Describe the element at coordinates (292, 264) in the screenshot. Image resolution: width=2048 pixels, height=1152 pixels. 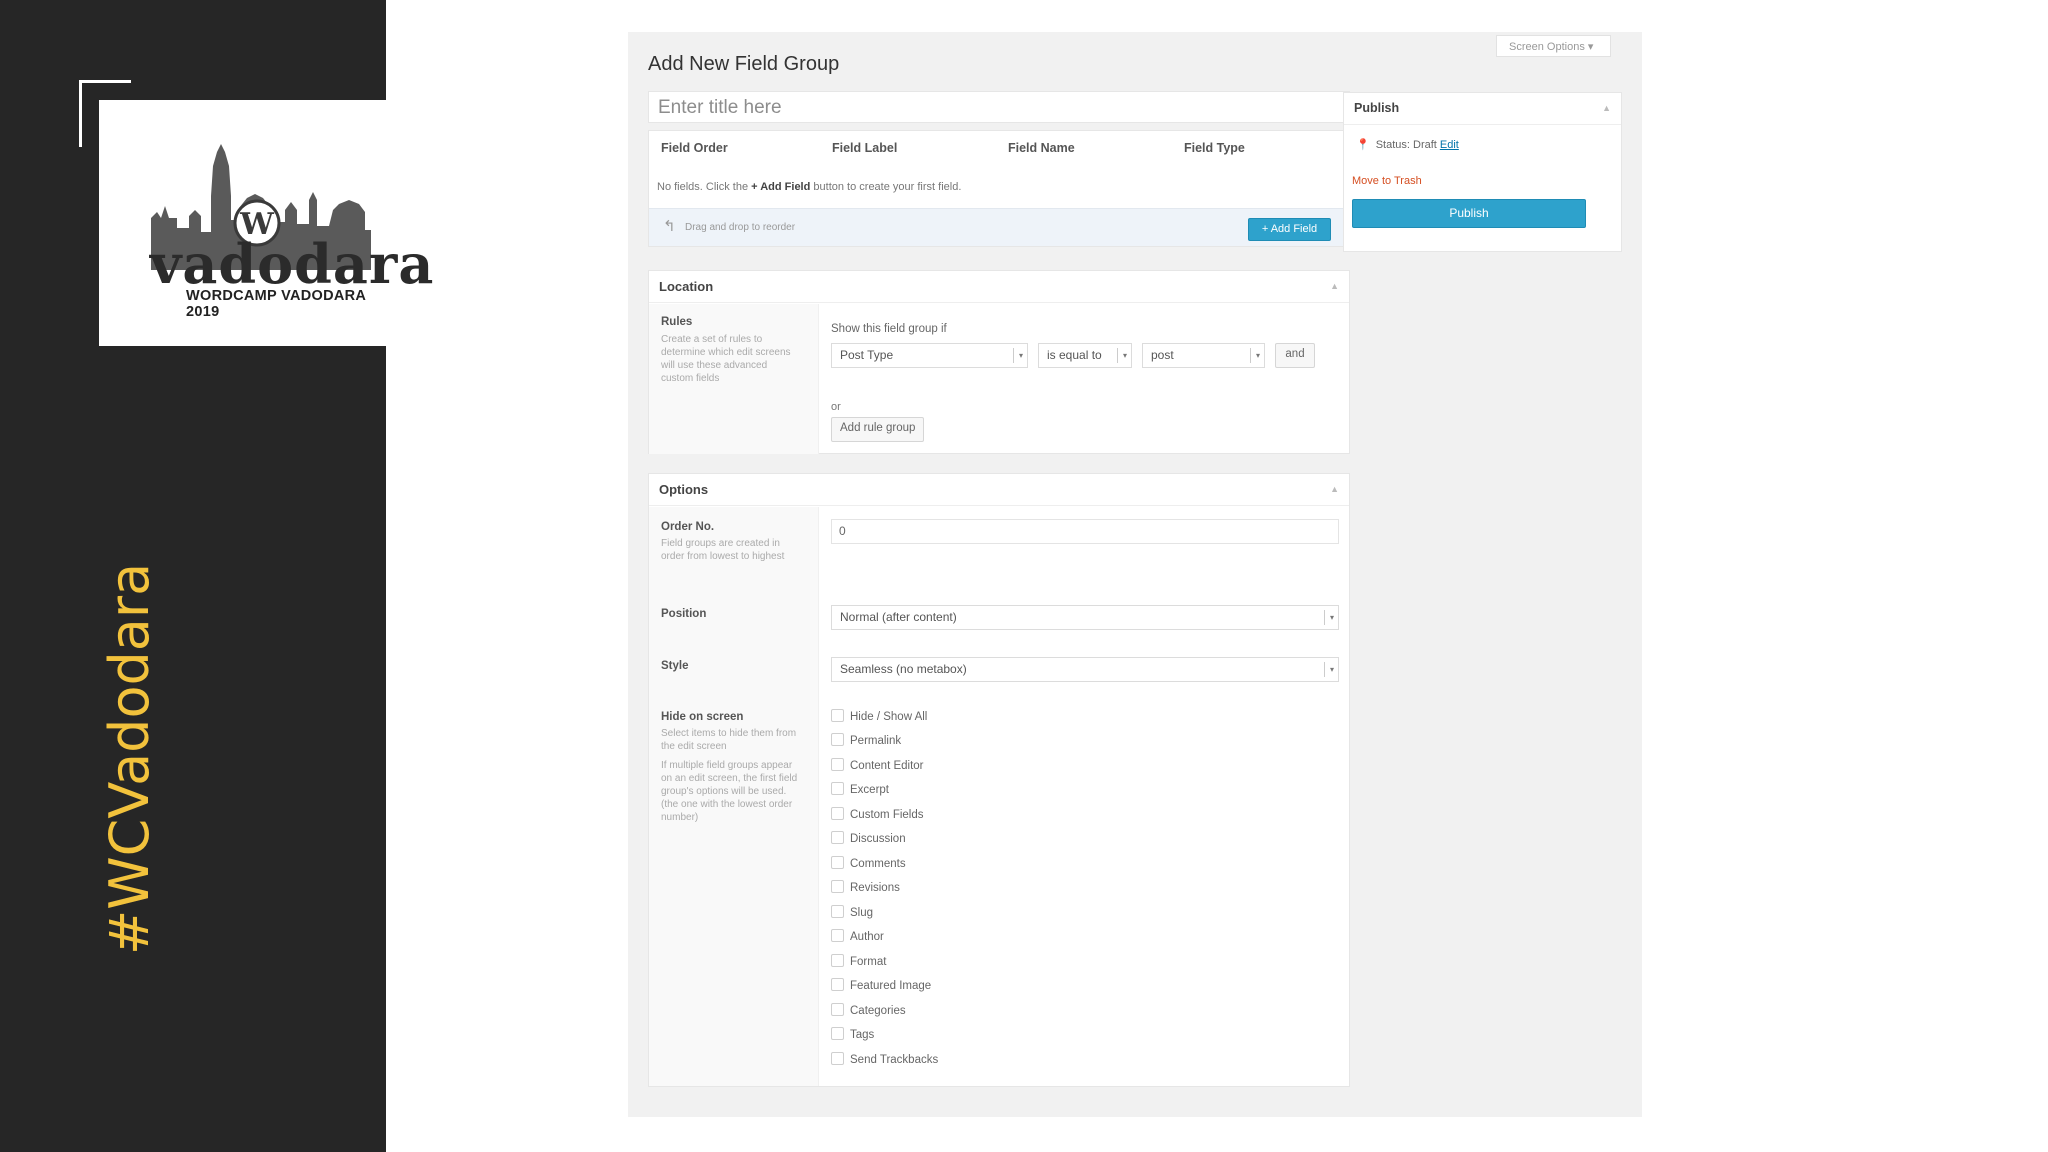
I see `logo-wordmark: vadodara` at that location.